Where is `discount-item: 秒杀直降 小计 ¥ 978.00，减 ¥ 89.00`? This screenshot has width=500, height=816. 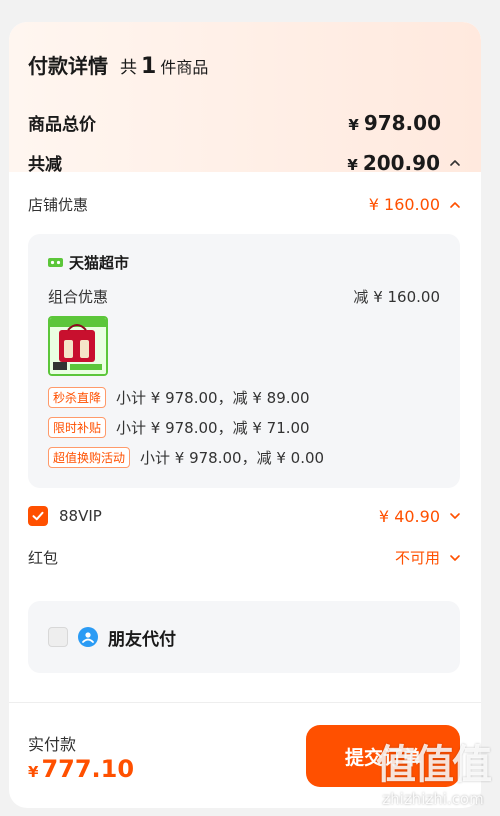 discount-item: 秒杀直降 小计 ¥ 978.00，减 ¥ 89.00 is located at coordinates (179, 397).